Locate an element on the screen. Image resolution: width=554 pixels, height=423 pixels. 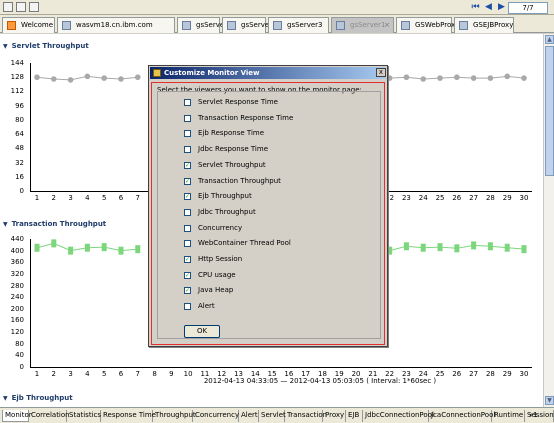
dialog-app-icon is located at coordinates (157, 73).